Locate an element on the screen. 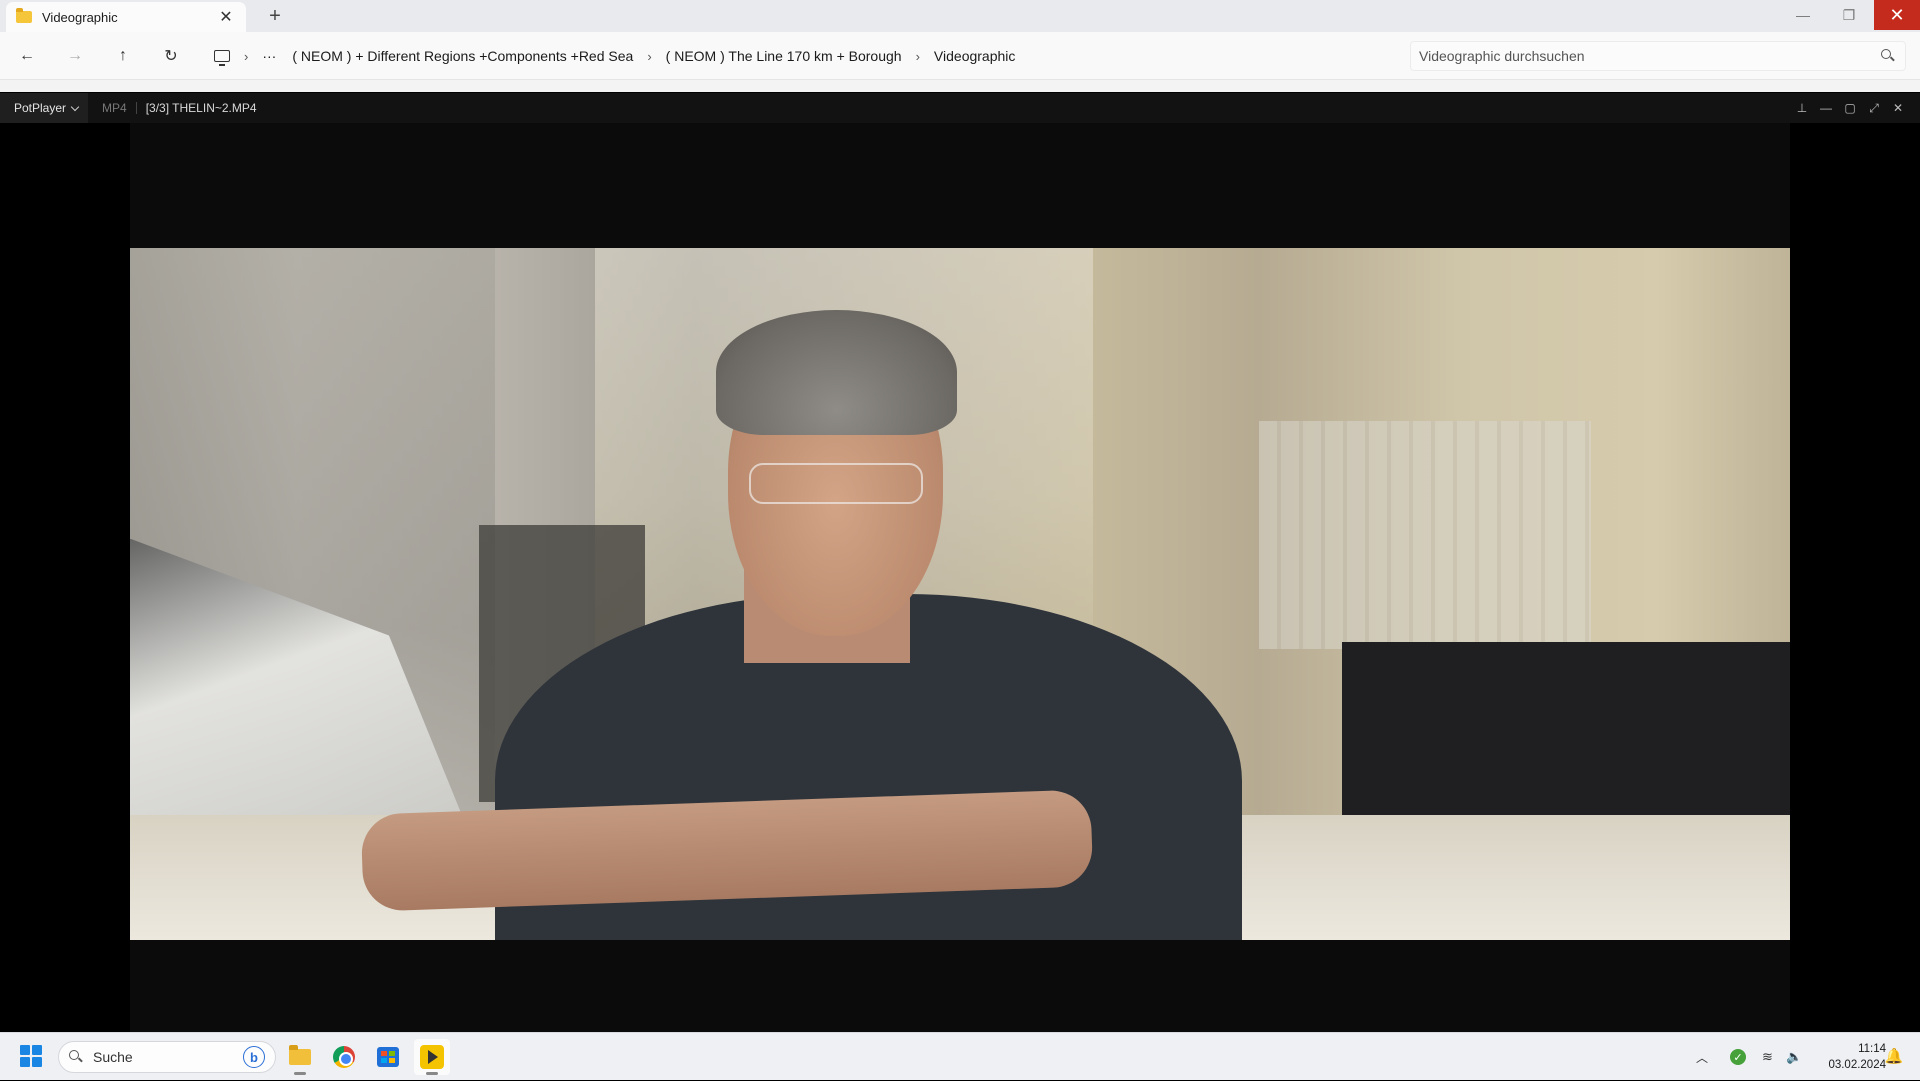 The width and height of the screenshot is (1920, 1081). chevron-down-icon is located at coordinates (75, 106).